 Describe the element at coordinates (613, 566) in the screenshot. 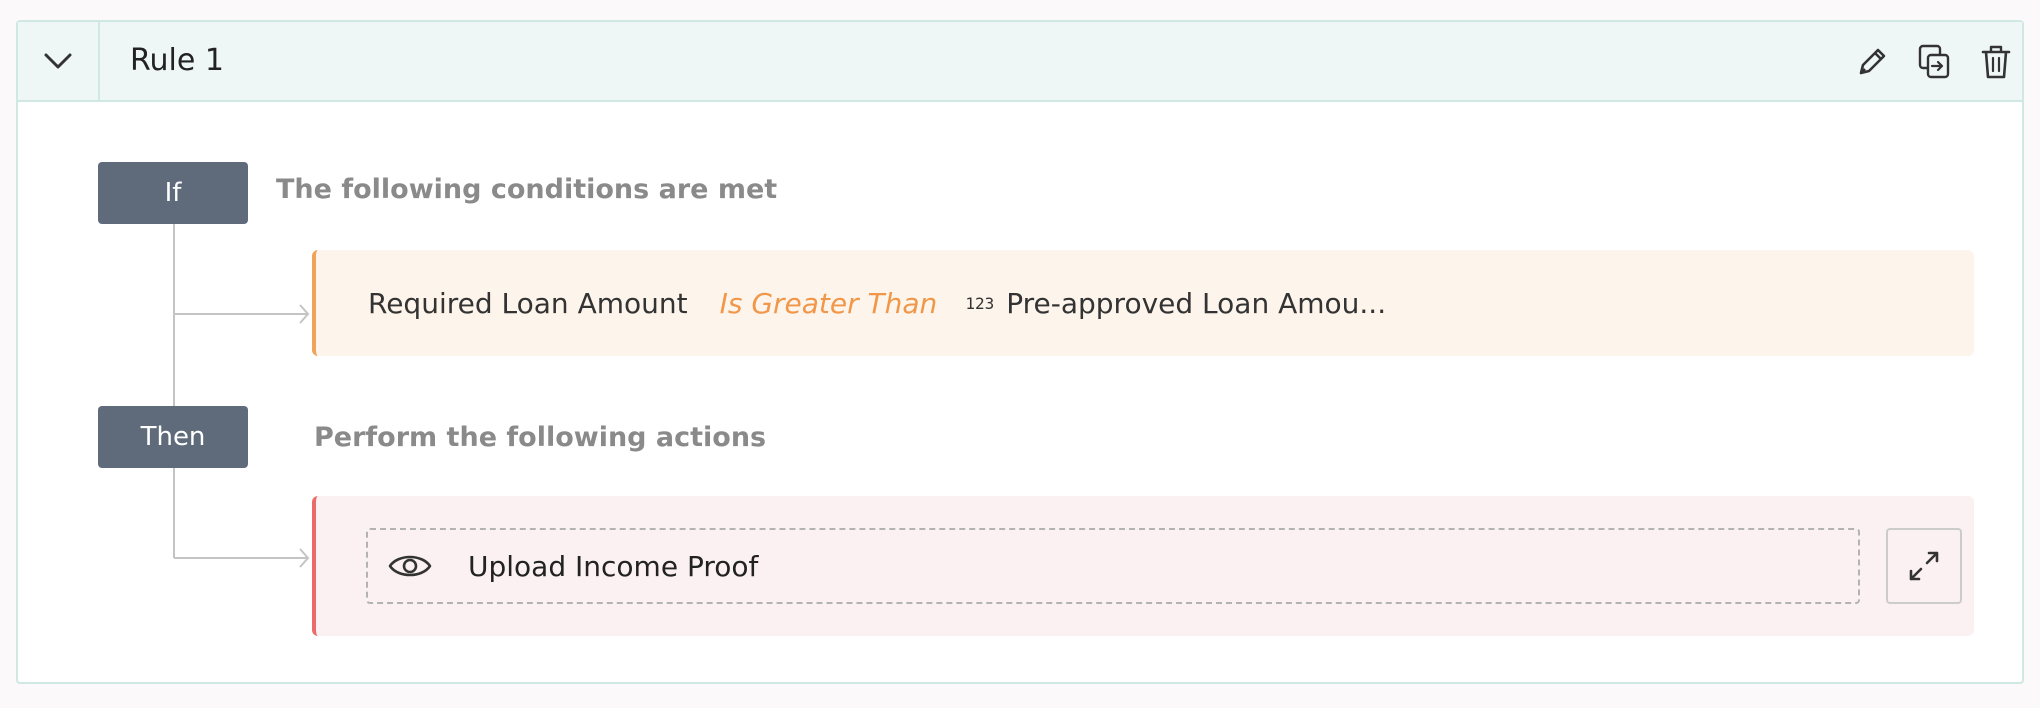

I see `action-label: Upload Income Proof` at that location.